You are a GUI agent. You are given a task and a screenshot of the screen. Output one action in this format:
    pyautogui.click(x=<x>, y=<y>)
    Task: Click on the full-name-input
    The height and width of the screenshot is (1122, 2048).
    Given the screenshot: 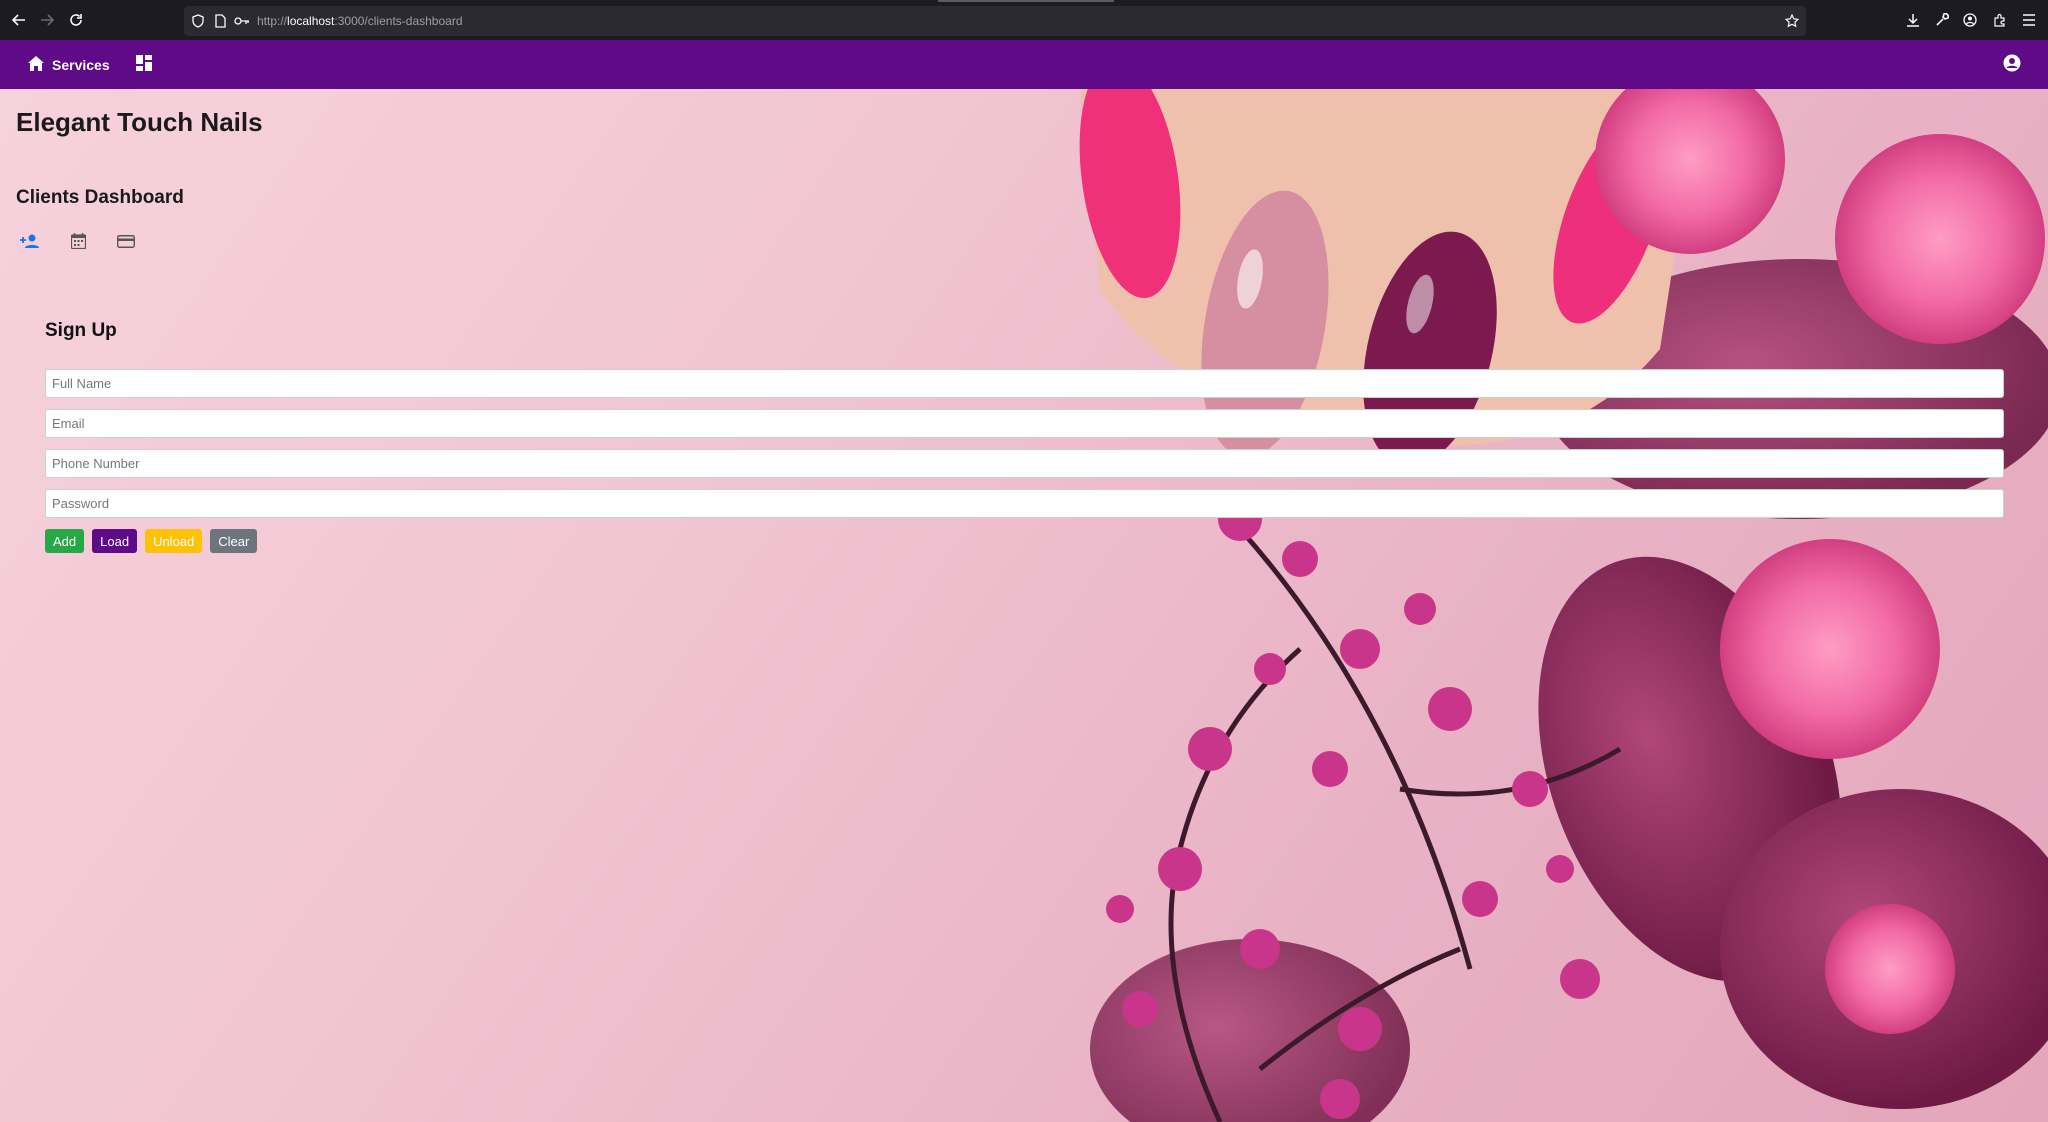 What is the action you would take?
    pyautogui.click(x=1024, y=383)
    